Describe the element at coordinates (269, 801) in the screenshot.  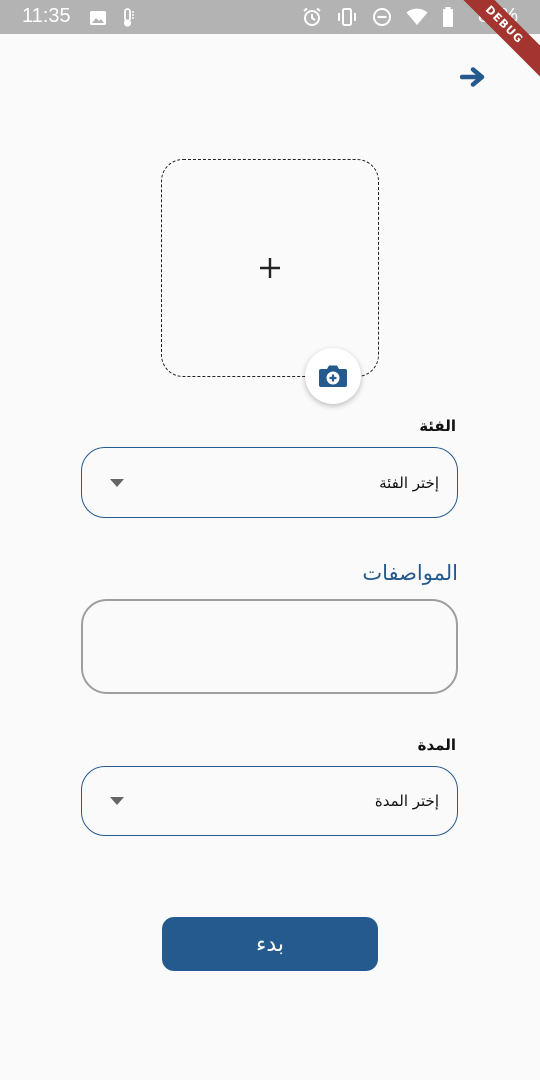
I see `duration-dropdown: إختر المدة` at that location.